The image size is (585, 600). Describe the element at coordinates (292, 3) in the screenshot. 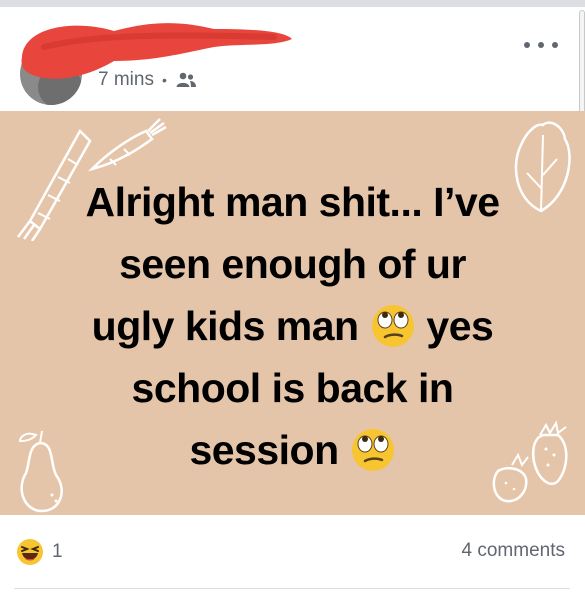

I see `top-separator` at that location.